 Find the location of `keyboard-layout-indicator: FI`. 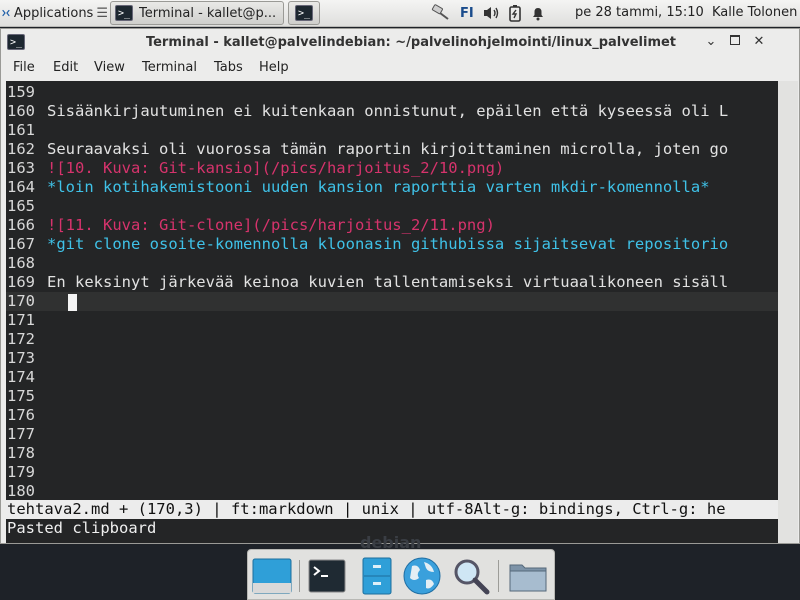

keyboard-layout-indicator: FI is located at coordinates (467, 13).